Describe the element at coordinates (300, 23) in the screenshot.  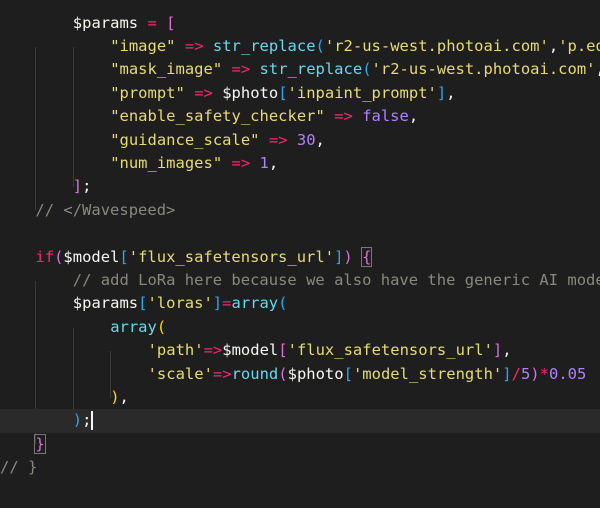
I see `code-line: $params = [` at that location.